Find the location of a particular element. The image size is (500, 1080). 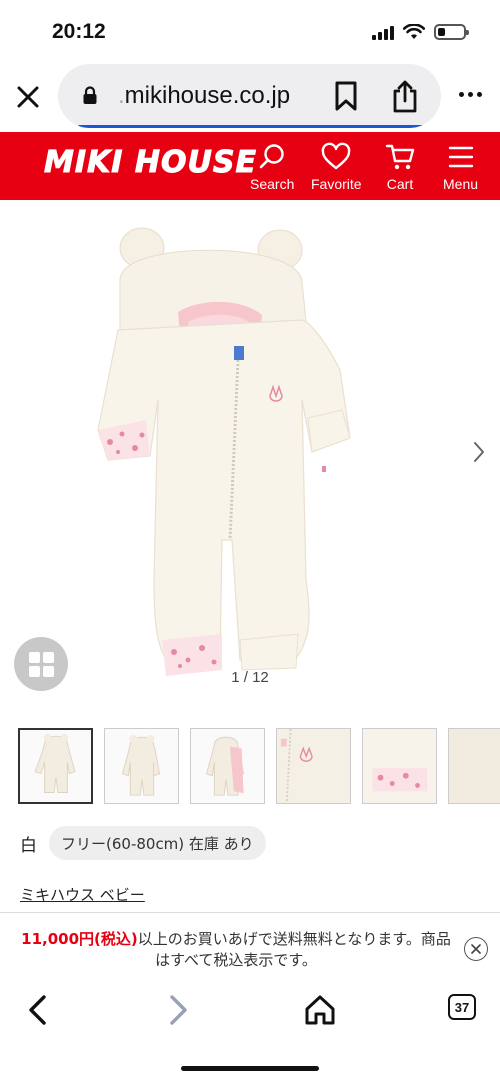

nav-menu: Menu is located at coordinates (460, 167).